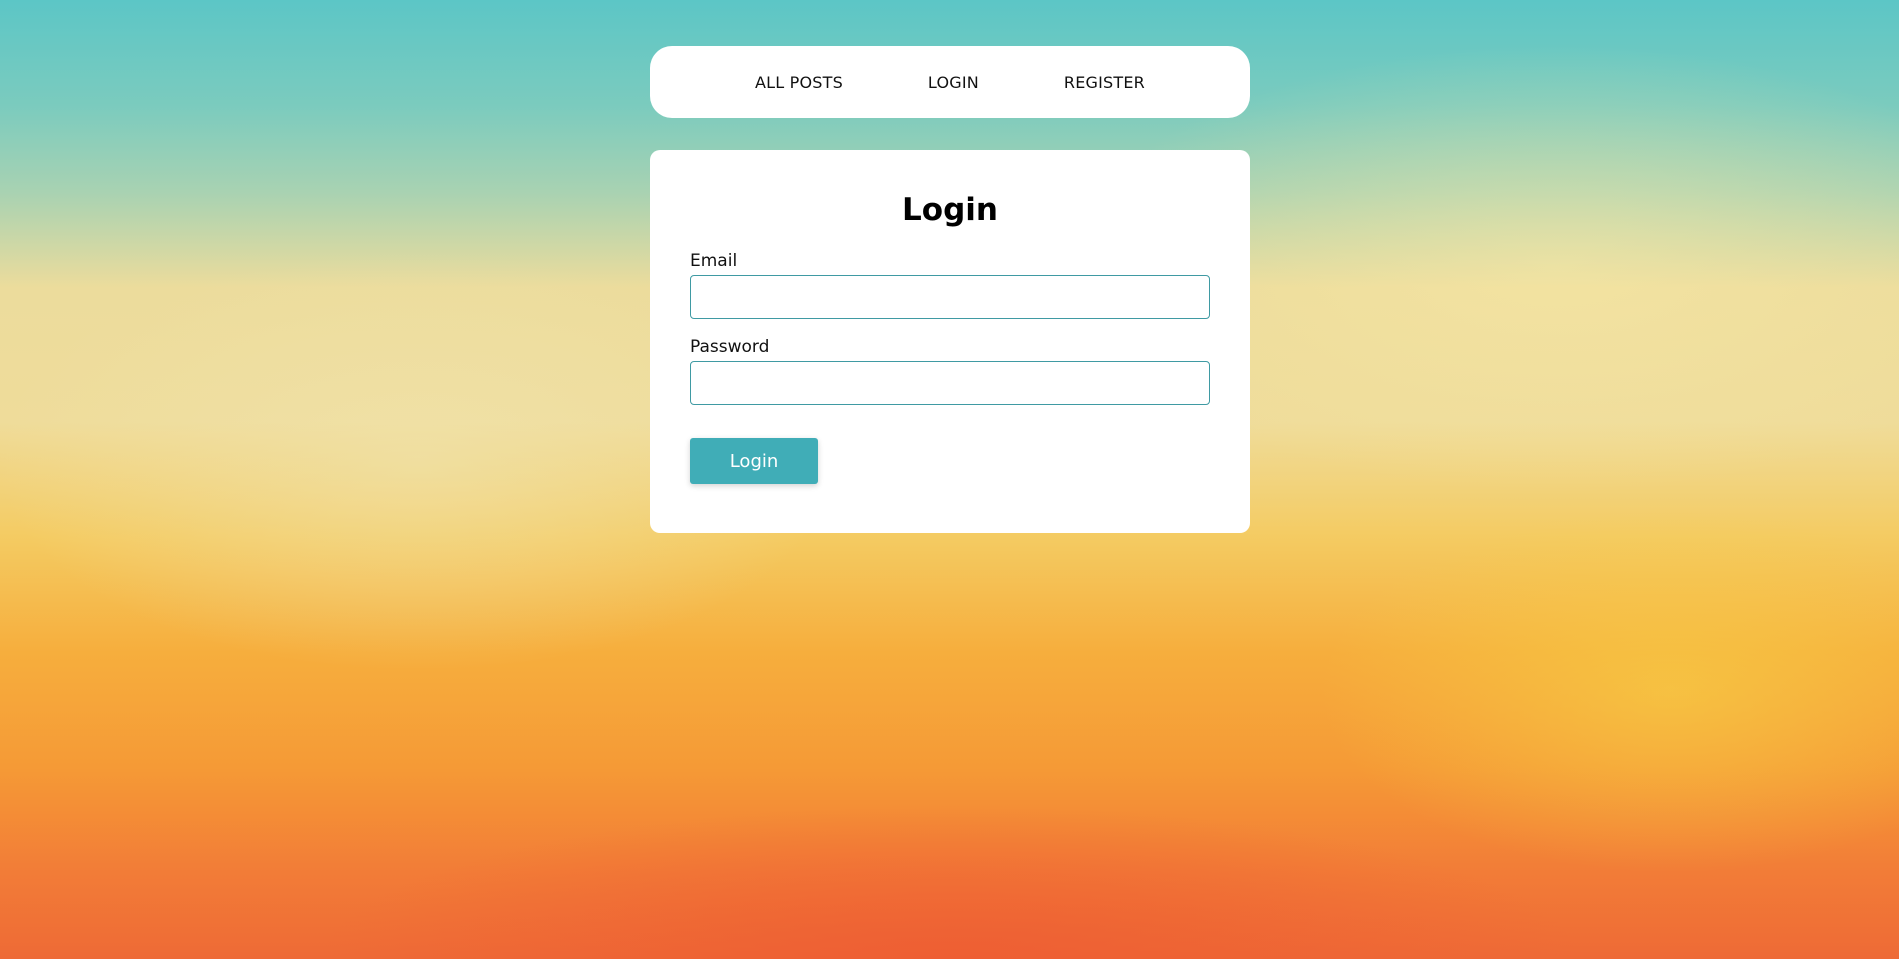  What do you see at coordinates (950, 383) in the screenshot?
I see `password-field` at bounding box center [950, 383].